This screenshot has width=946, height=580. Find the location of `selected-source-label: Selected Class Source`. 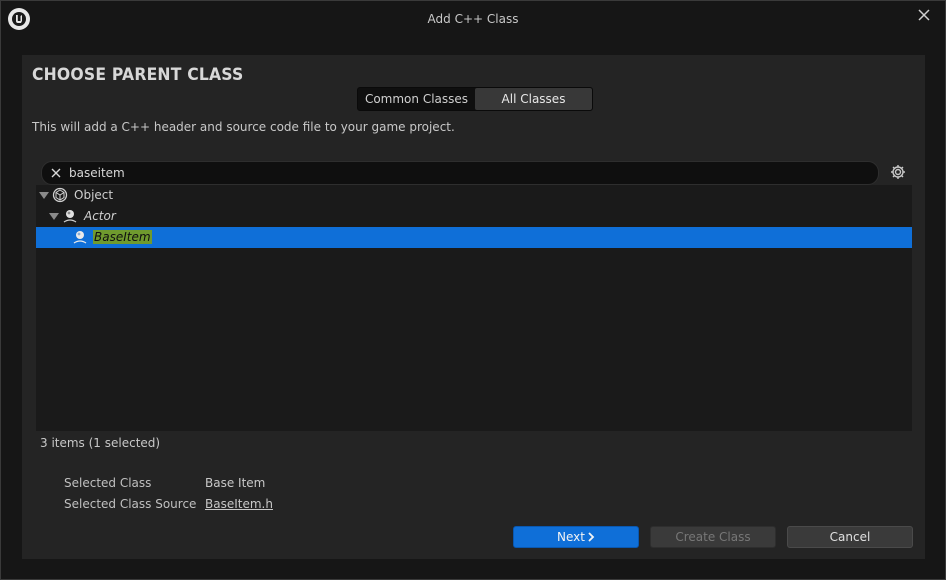

selected-source-label: Selected Class Source is located at coordinates (130, 504).